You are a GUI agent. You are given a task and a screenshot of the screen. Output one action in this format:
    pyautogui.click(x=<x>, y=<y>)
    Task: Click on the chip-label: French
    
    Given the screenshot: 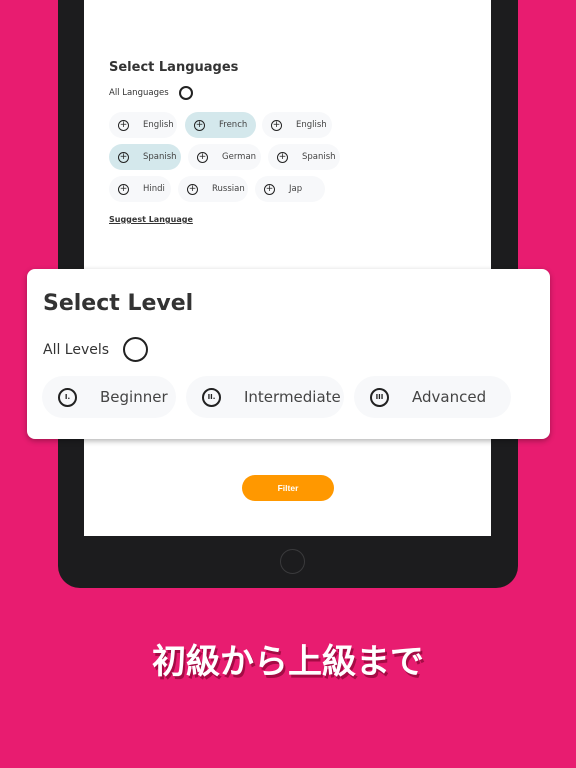 What is the action you would take?
    pyautogui.click(x=233, y=125)
    